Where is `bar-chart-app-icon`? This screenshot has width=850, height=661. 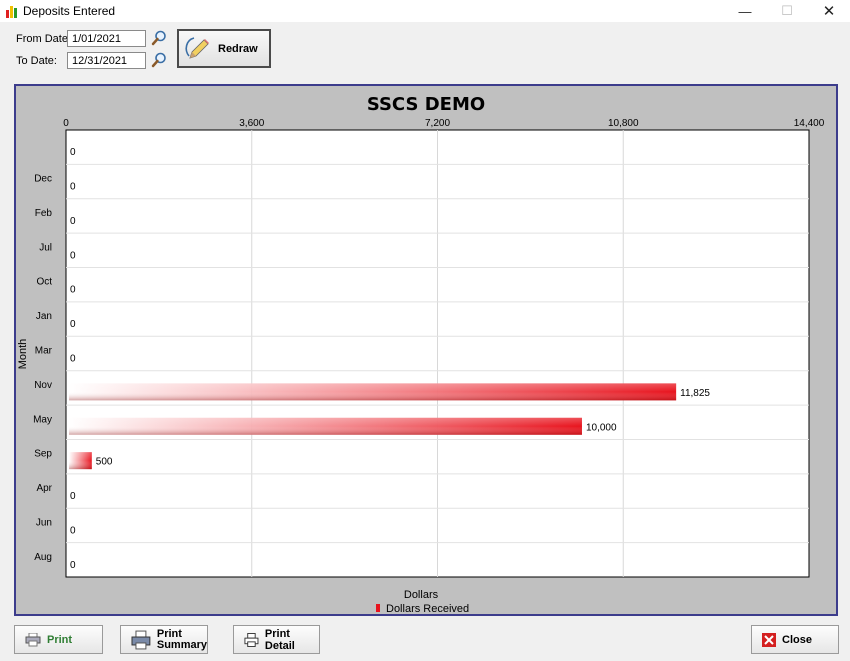
bar-chart-app-icon is located at coordinates (11, 12).